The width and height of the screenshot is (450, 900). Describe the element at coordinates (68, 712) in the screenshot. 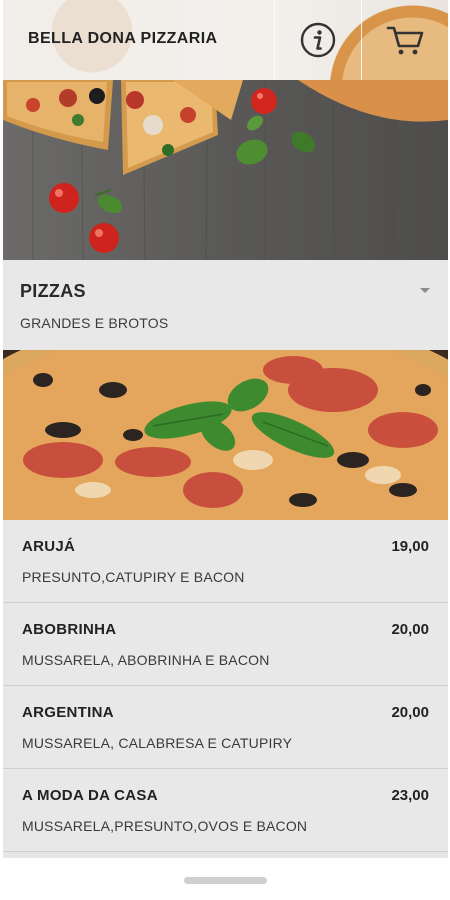

I see `item-name: ARGENTINA` at that location.